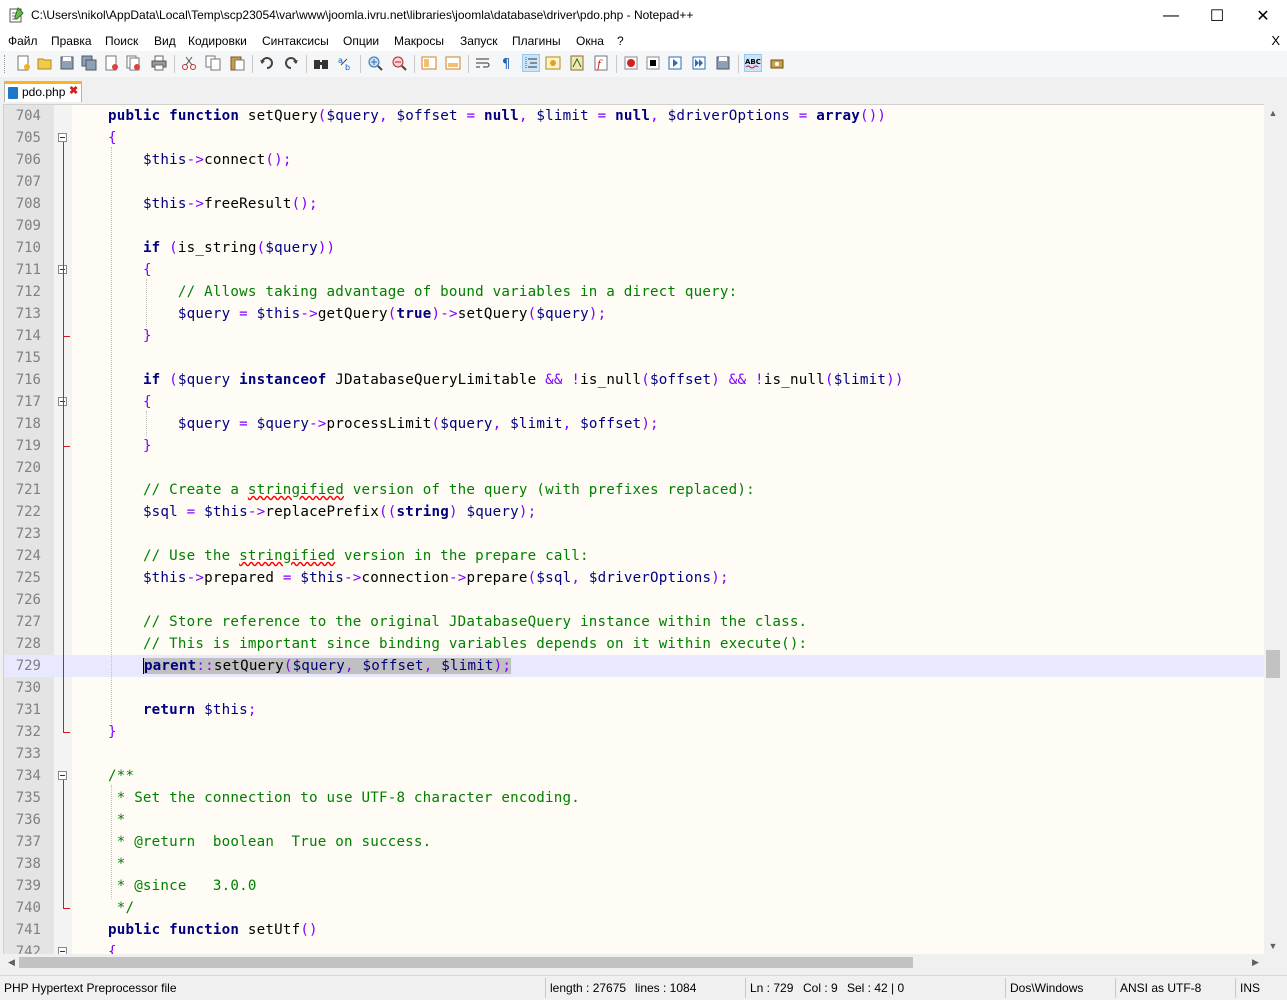  What do you see at coordinates (634, 182) in the screenshot?
I see `code-line: 707` at bounding box center [634, 182].